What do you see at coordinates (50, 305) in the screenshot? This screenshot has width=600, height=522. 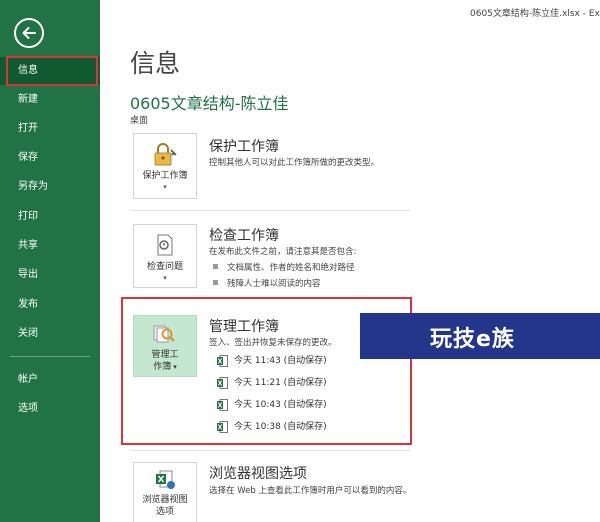 I see `nav-publish: 发布` at bounding box center [50, 305].